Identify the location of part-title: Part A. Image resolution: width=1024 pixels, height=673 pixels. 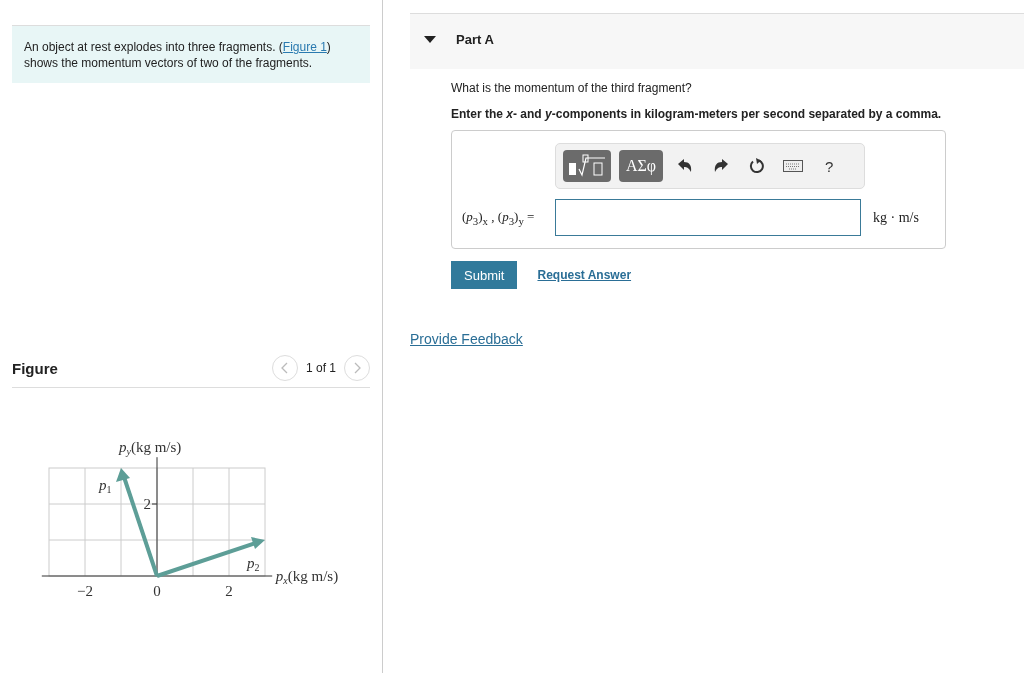
(475, 39).